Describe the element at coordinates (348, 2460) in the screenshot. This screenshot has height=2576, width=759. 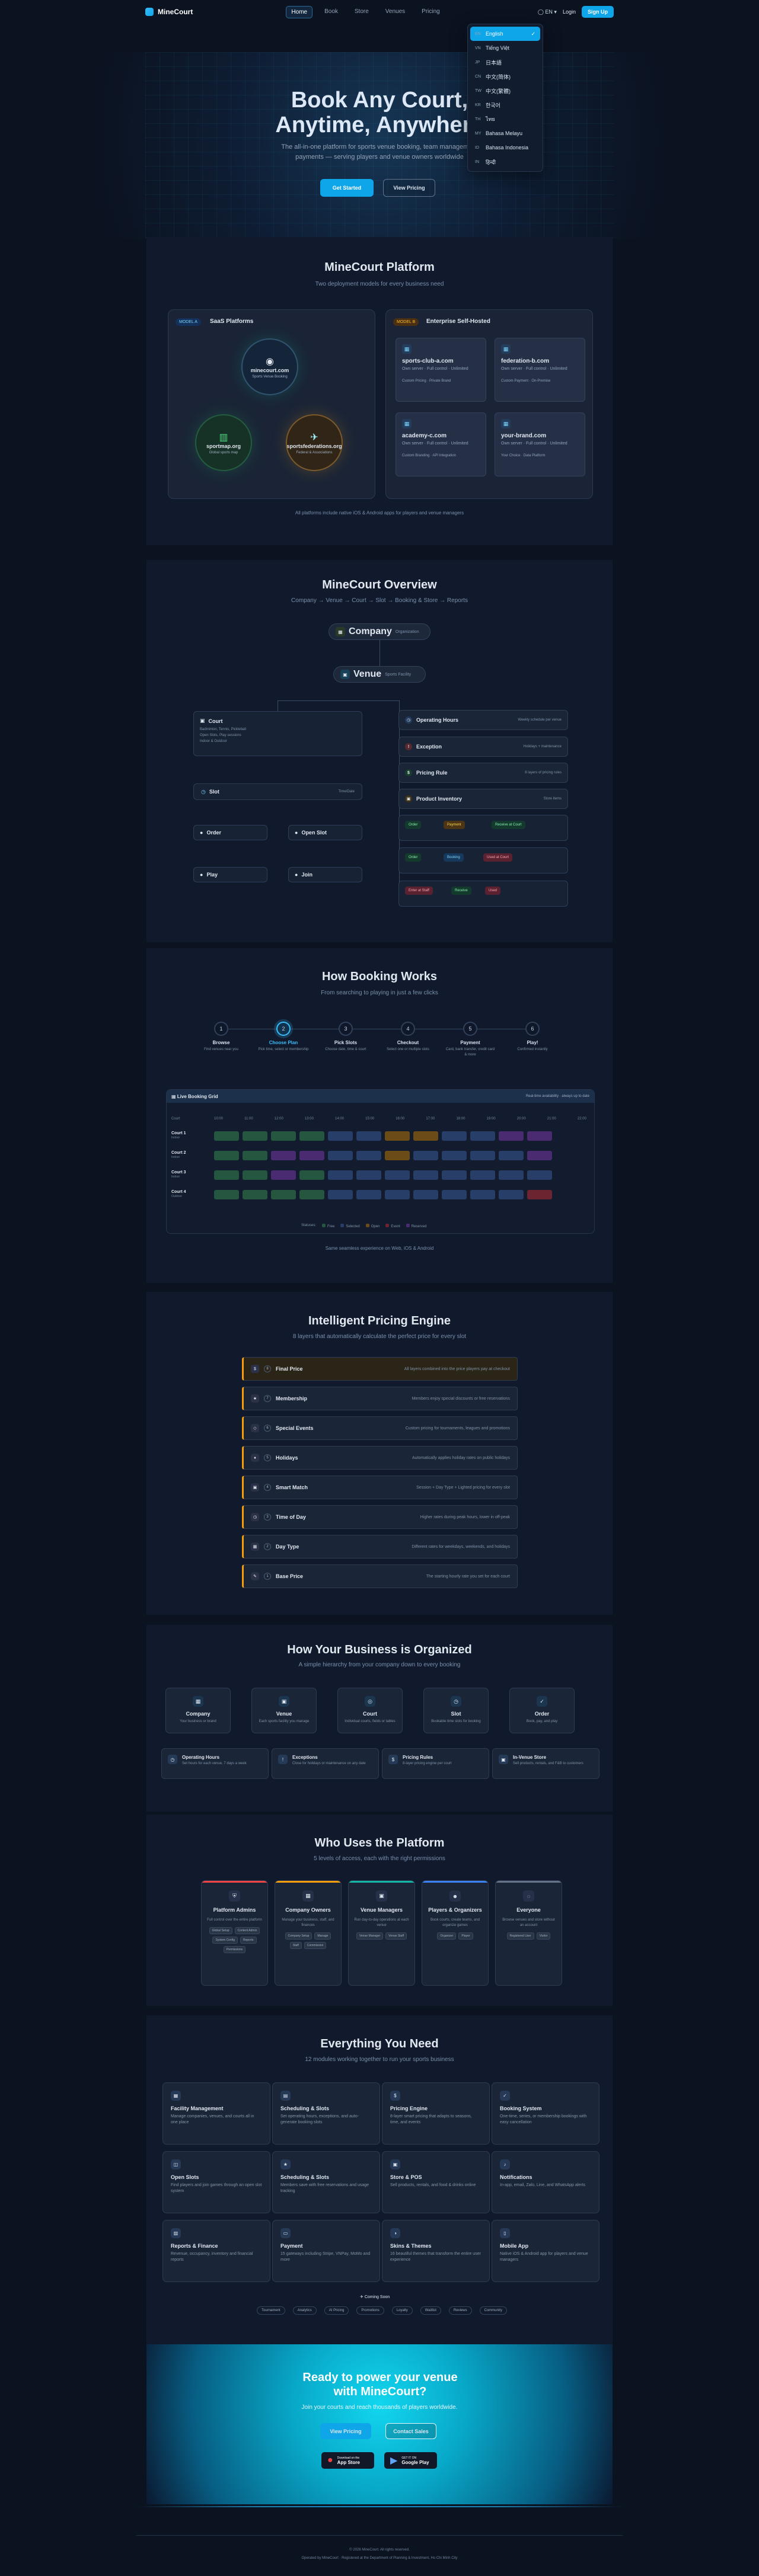
I see `app-store-button: ● Download on the App Store` at that location.